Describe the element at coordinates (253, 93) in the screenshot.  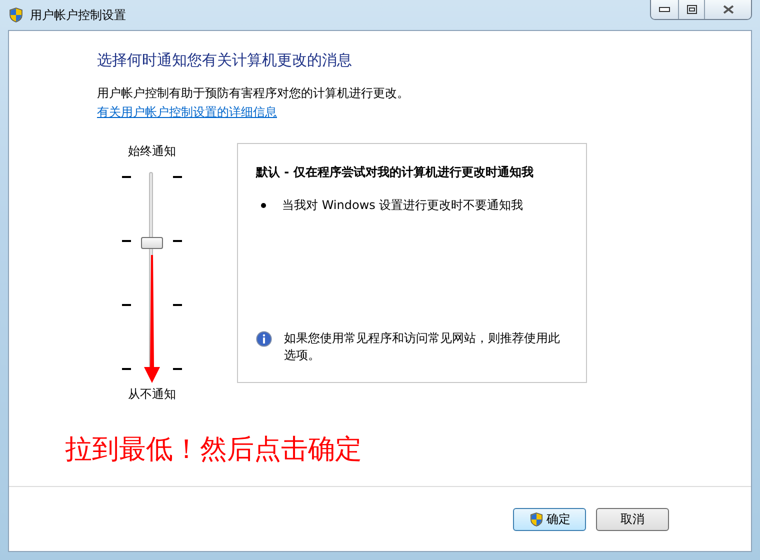
I see `description-text: 用户帐户控制有助于预防有害程序对您的计算机进行更改。` at that location.